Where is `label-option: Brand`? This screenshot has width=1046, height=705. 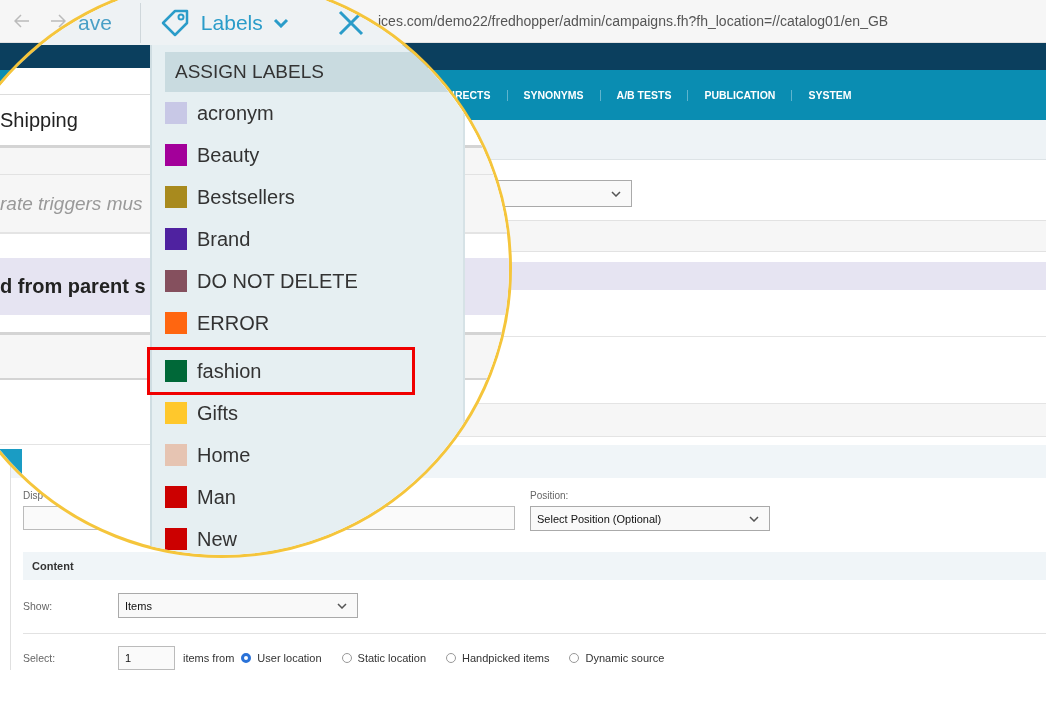
label-option: Brand is located at coordinates (204, 239).